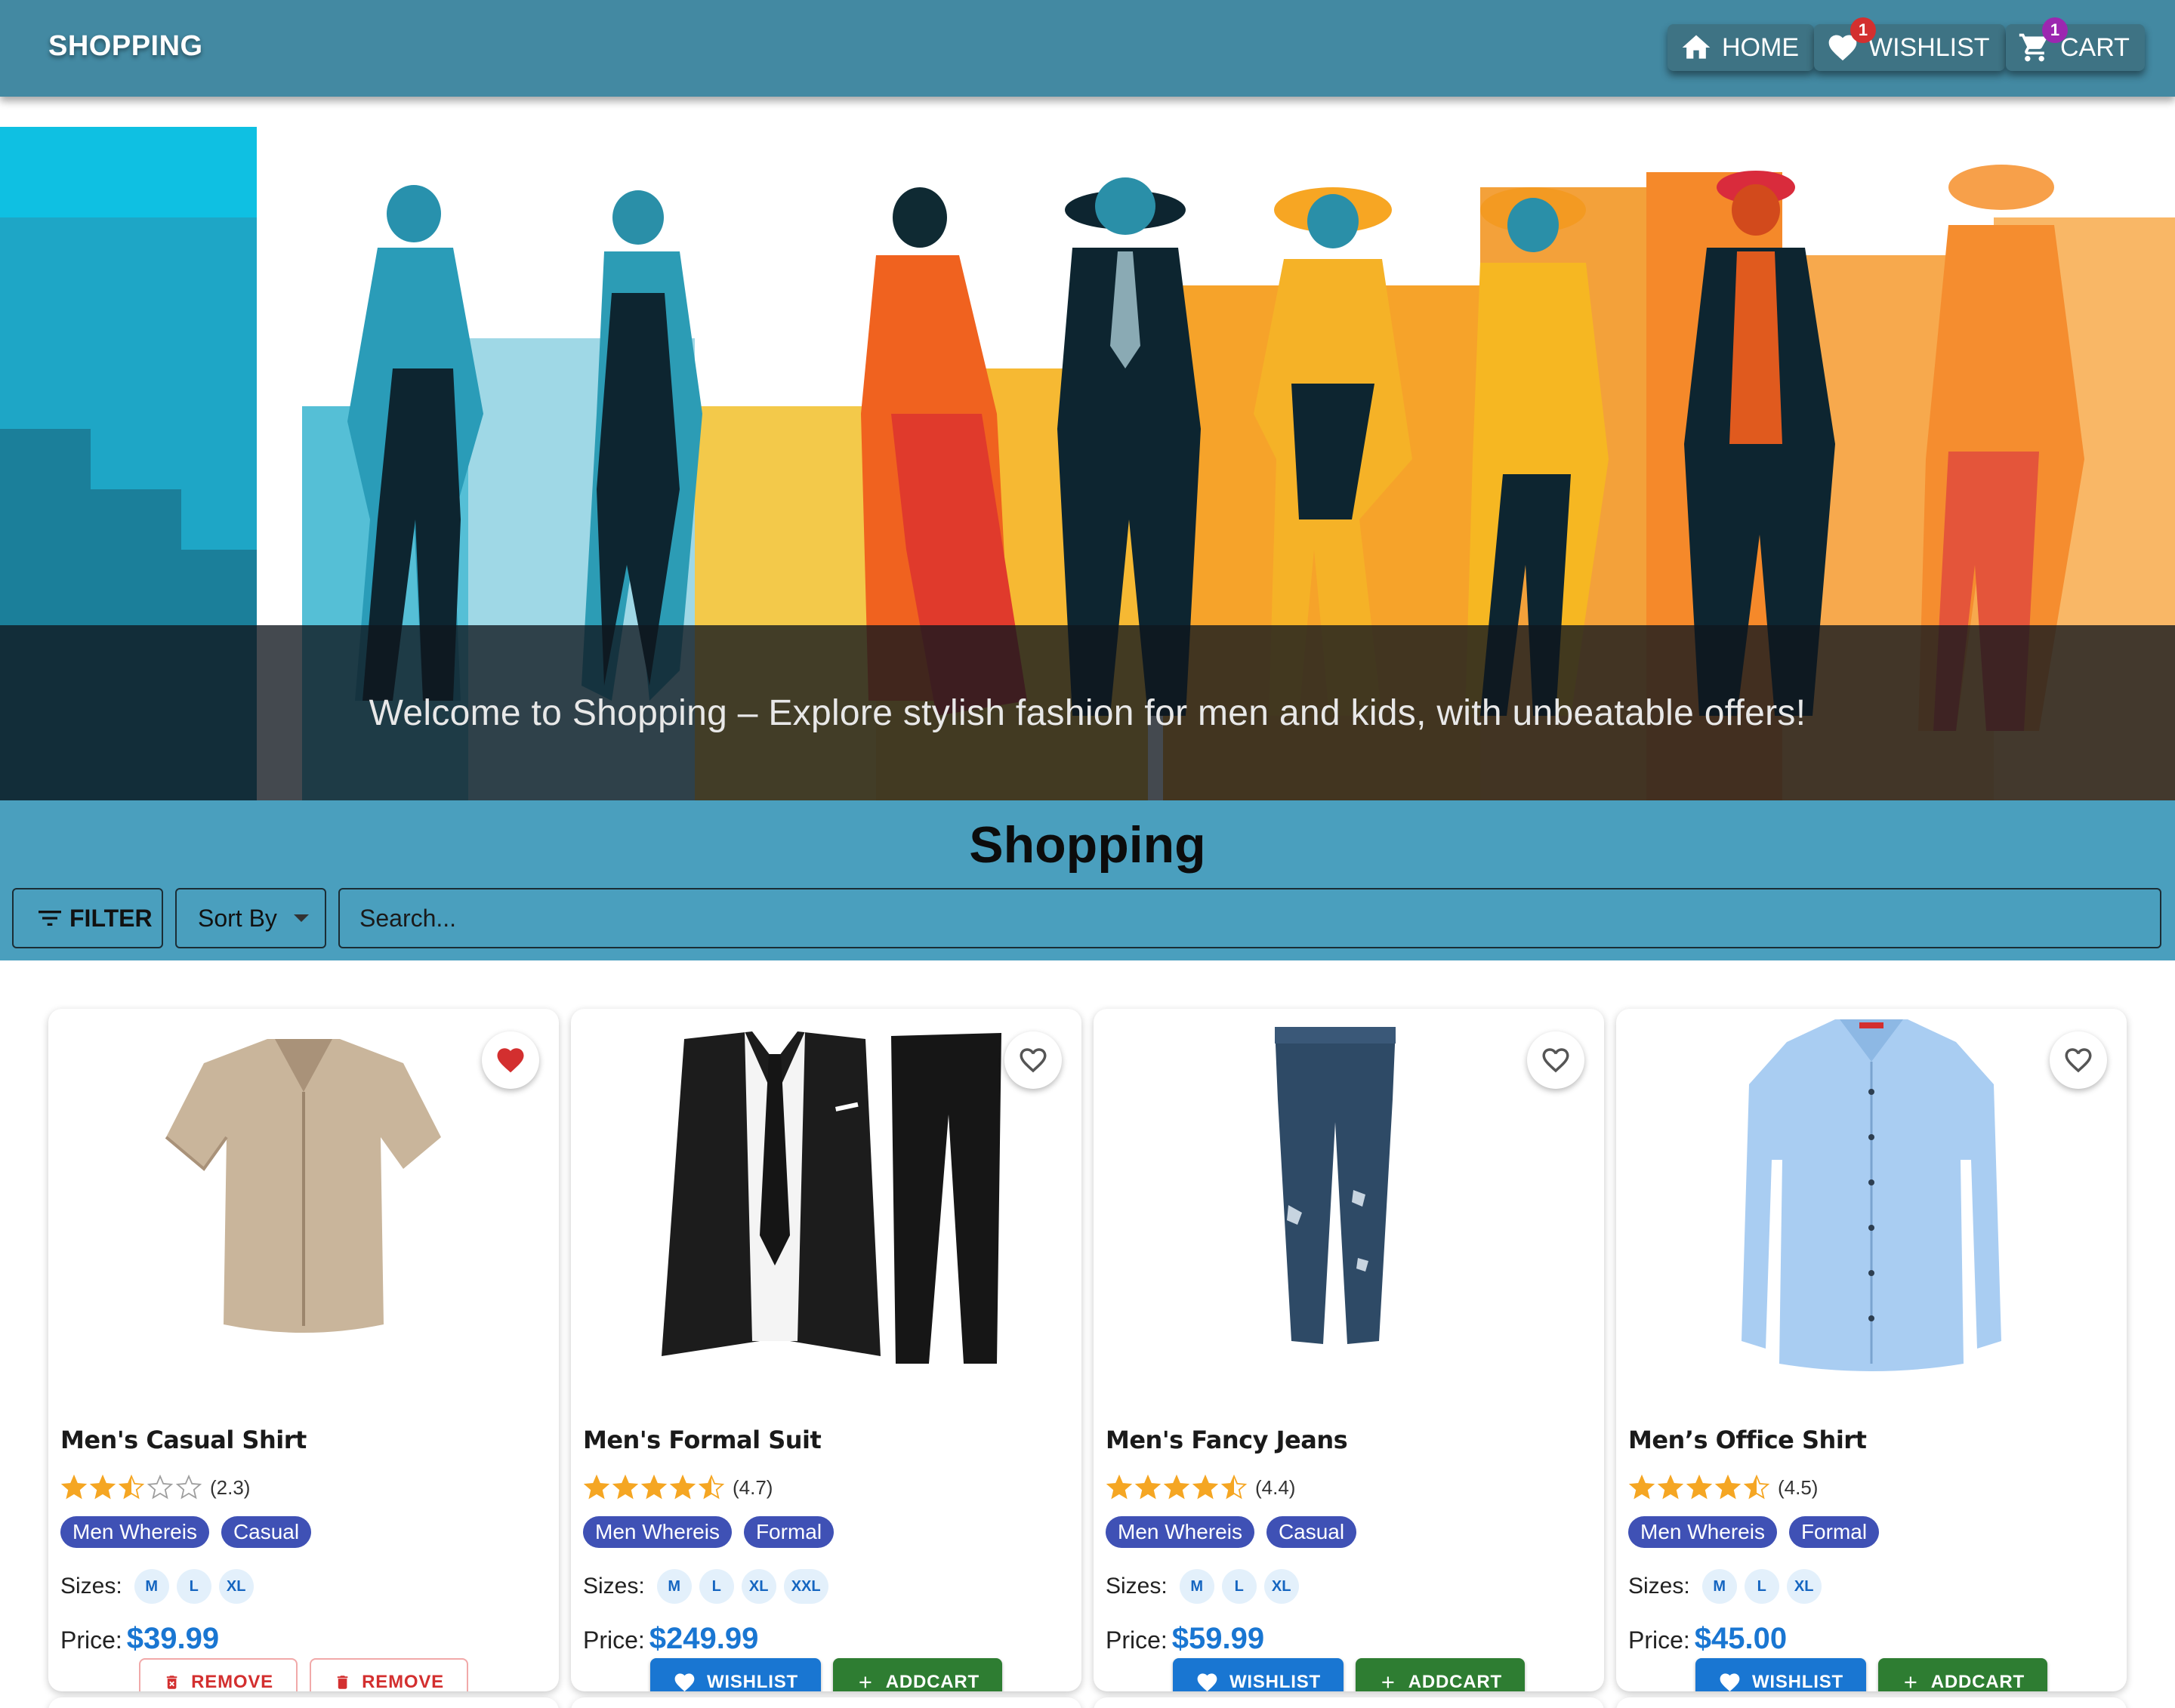 The image size is (2175, 1708). I want to click on product-rating: (4.4), so click(1200, 1487).